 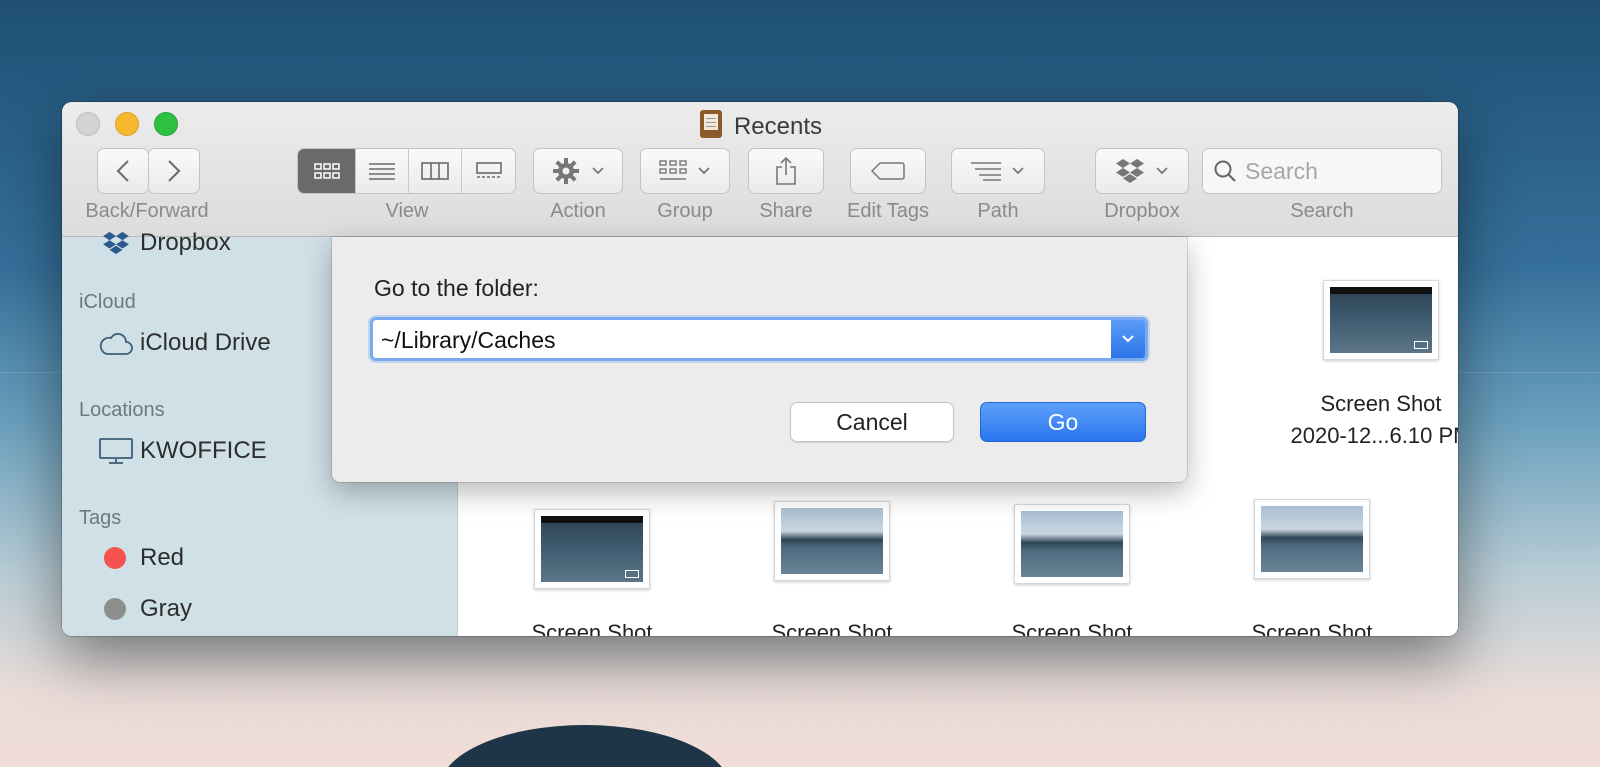 What do you see at coordinates (1364, 420) in the screenshot?
I see `file-name: Screen Shot 2020-12...6.10 PM` at bounding box center [1364, 420].